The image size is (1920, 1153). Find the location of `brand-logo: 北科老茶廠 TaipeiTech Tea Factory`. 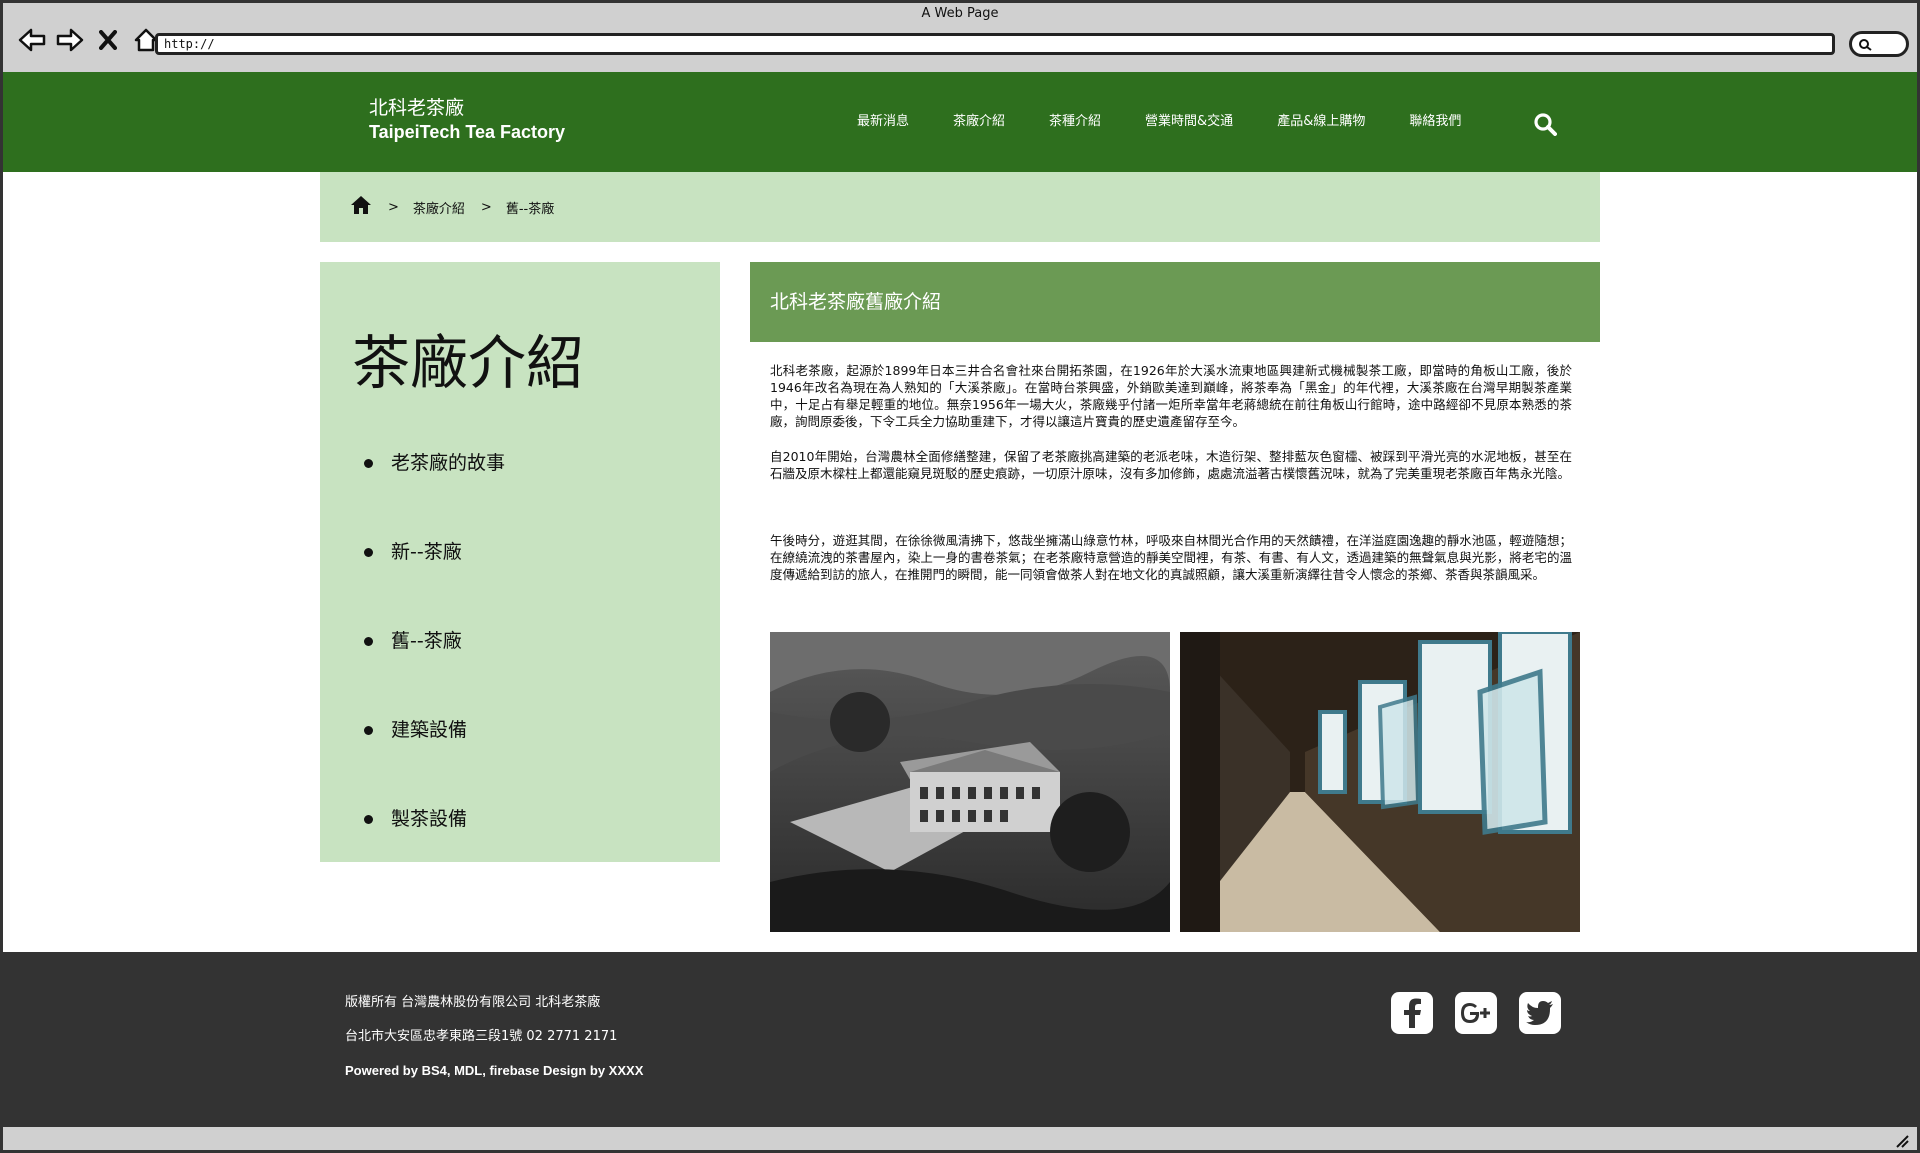

brand-logo: 北科老茶廠 TaipeiTech Tea Factory is located at coordinates (467, 120).